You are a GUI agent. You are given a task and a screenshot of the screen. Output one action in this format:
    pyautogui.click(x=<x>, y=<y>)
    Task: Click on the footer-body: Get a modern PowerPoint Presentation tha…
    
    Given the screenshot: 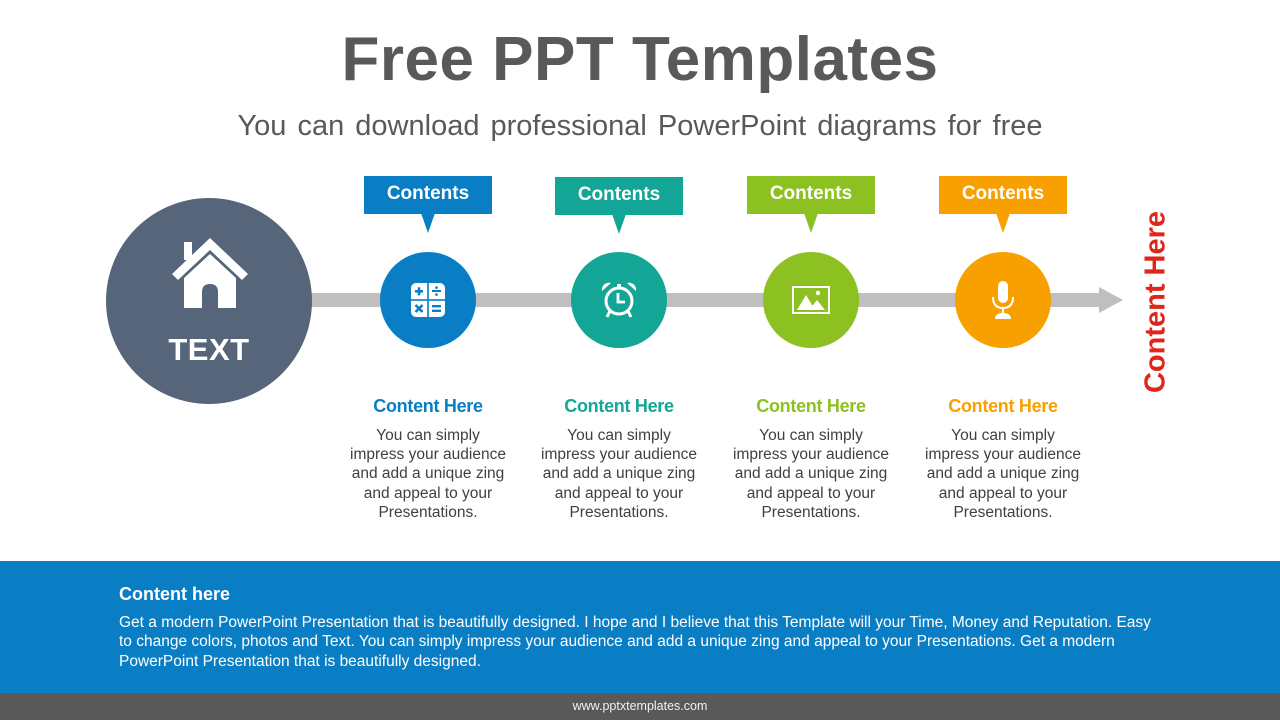 What is the action you would take?
    pyautogui.click(x=635, y=642)
    